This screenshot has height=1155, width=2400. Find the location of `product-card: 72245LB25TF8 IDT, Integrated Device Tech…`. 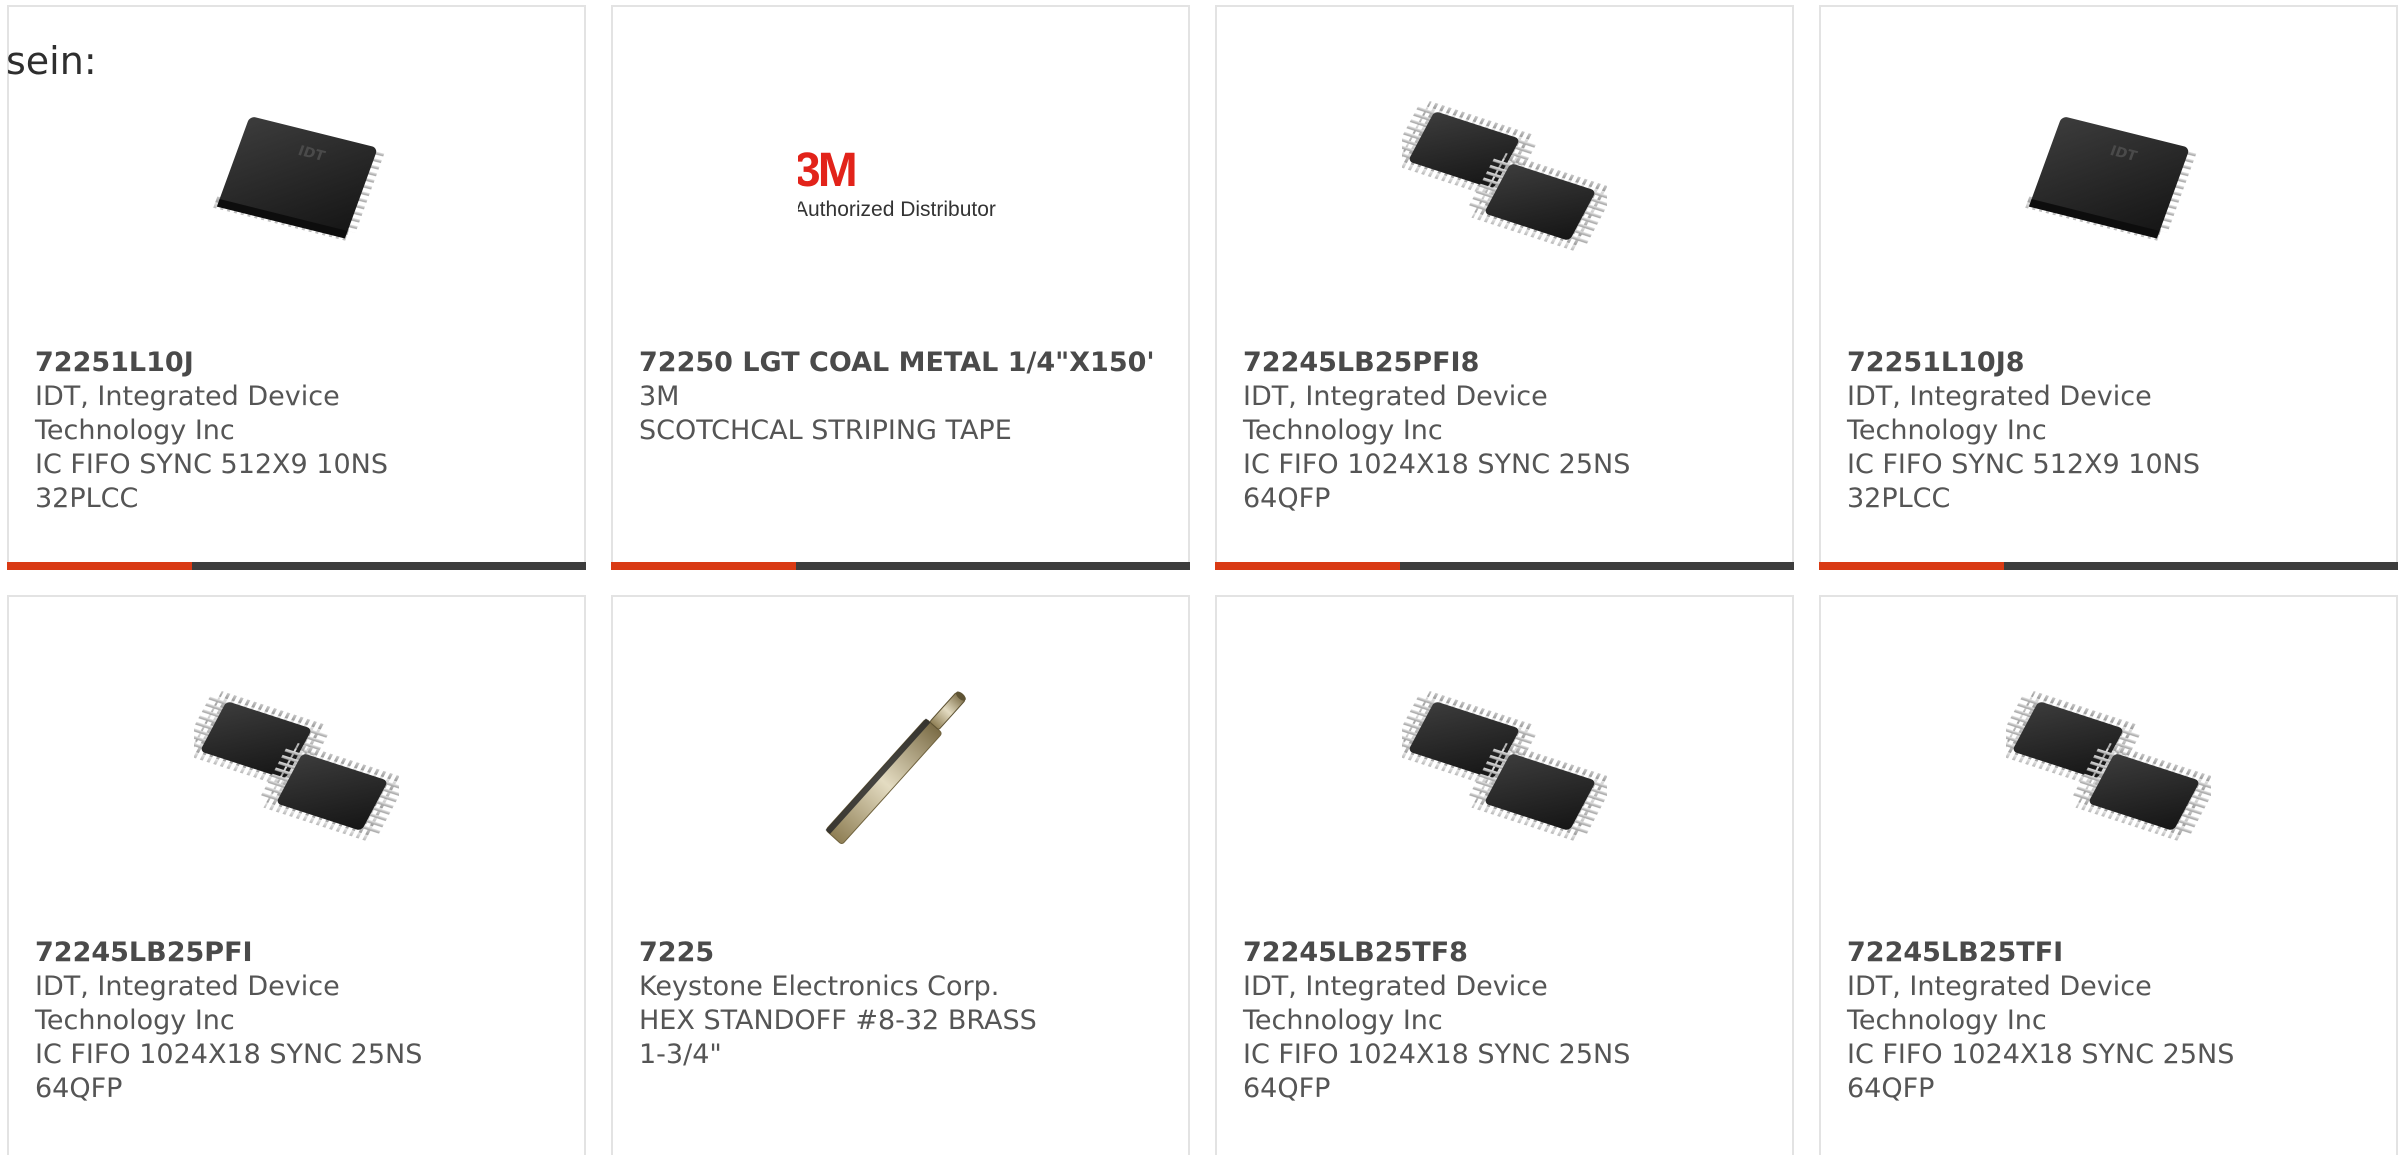

product-card: 72245LB25TF8 IDT, Integrated Device Tech… is located at coordinates (1504, 875).